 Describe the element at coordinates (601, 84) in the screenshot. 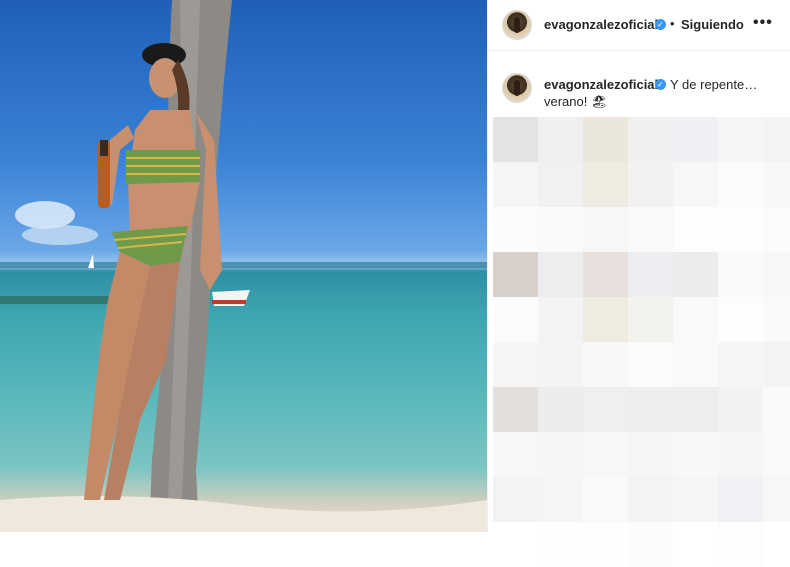

I see `caption-username-link: evagonzalezoficial` at that location.